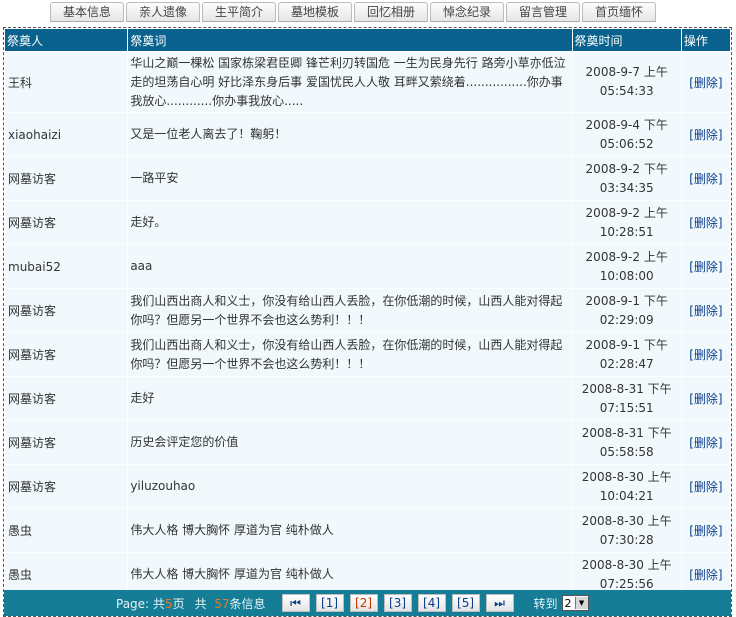 This screenshot has height=617, width=736. I want to click on message-clock: 03:34:35, so click(626, 187).